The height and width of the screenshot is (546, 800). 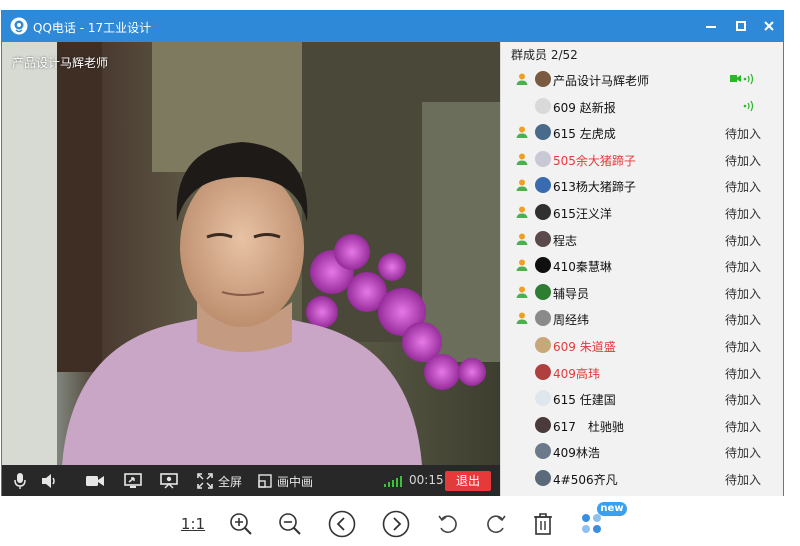 I want to click on member-name: 613杨大猪蹄子, so click(x=594, y=187).